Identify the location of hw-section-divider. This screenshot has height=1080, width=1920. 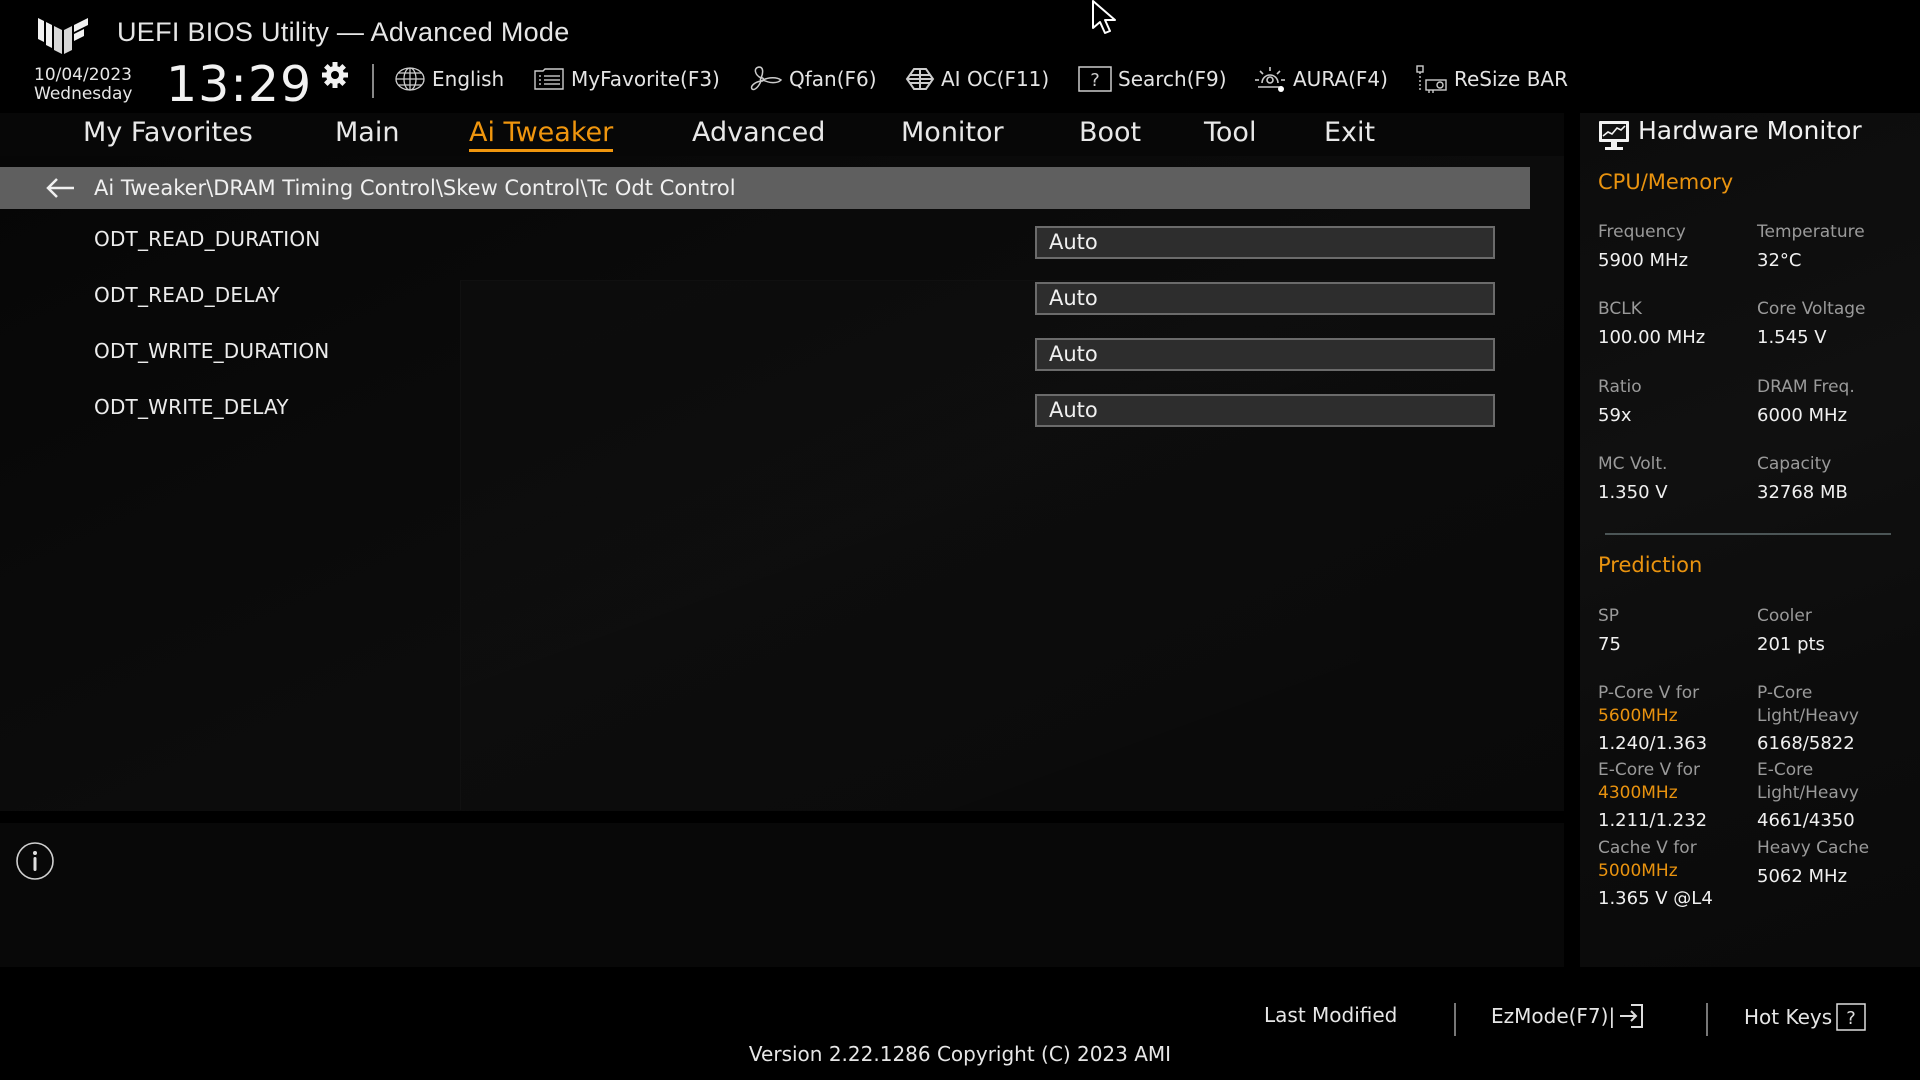
(1748, 534).